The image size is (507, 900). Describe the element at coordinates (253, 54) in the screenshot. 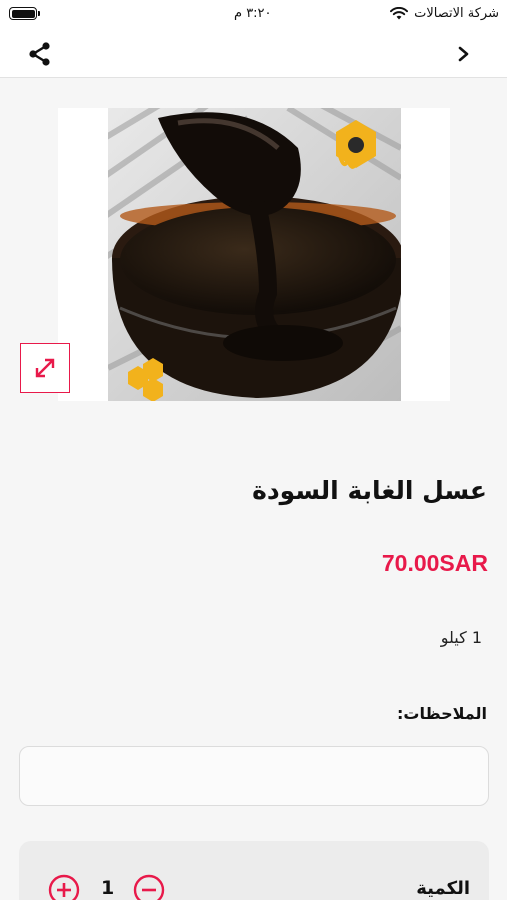

I see `top-nav-bar` at that location.